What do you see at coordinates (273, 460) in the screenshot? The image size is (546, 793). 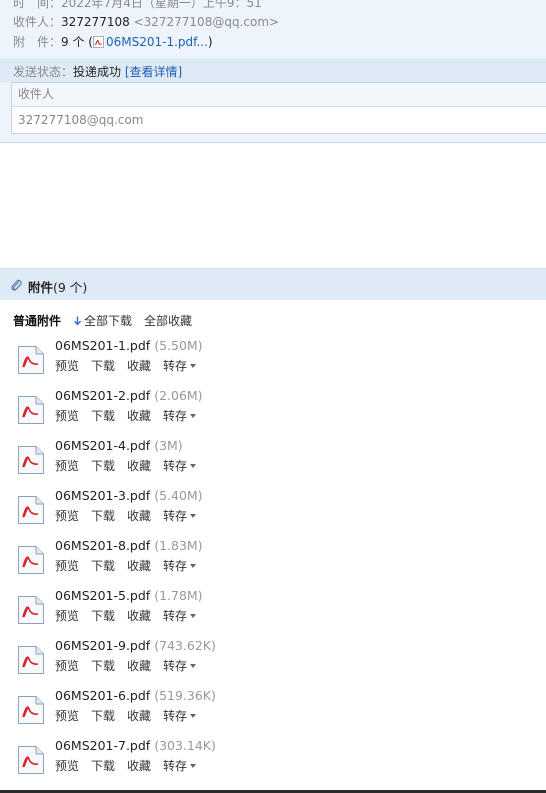 I see `attachment-item: 06MS201-4.pdf (3M) 预览 下载 收藏 转存` at bounding box center [273, 460].